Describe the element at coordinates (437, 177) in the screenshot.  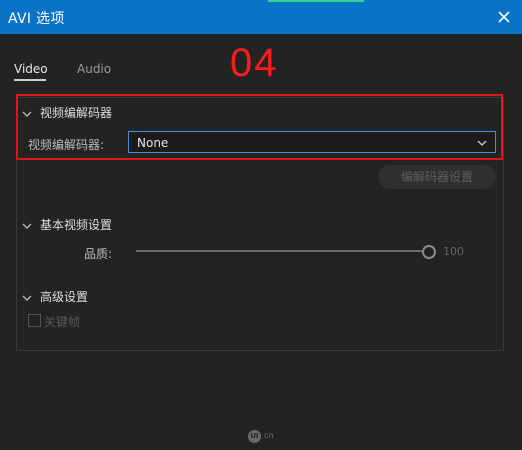
I see `codec-settings-button: 编解码器设置` at that location.